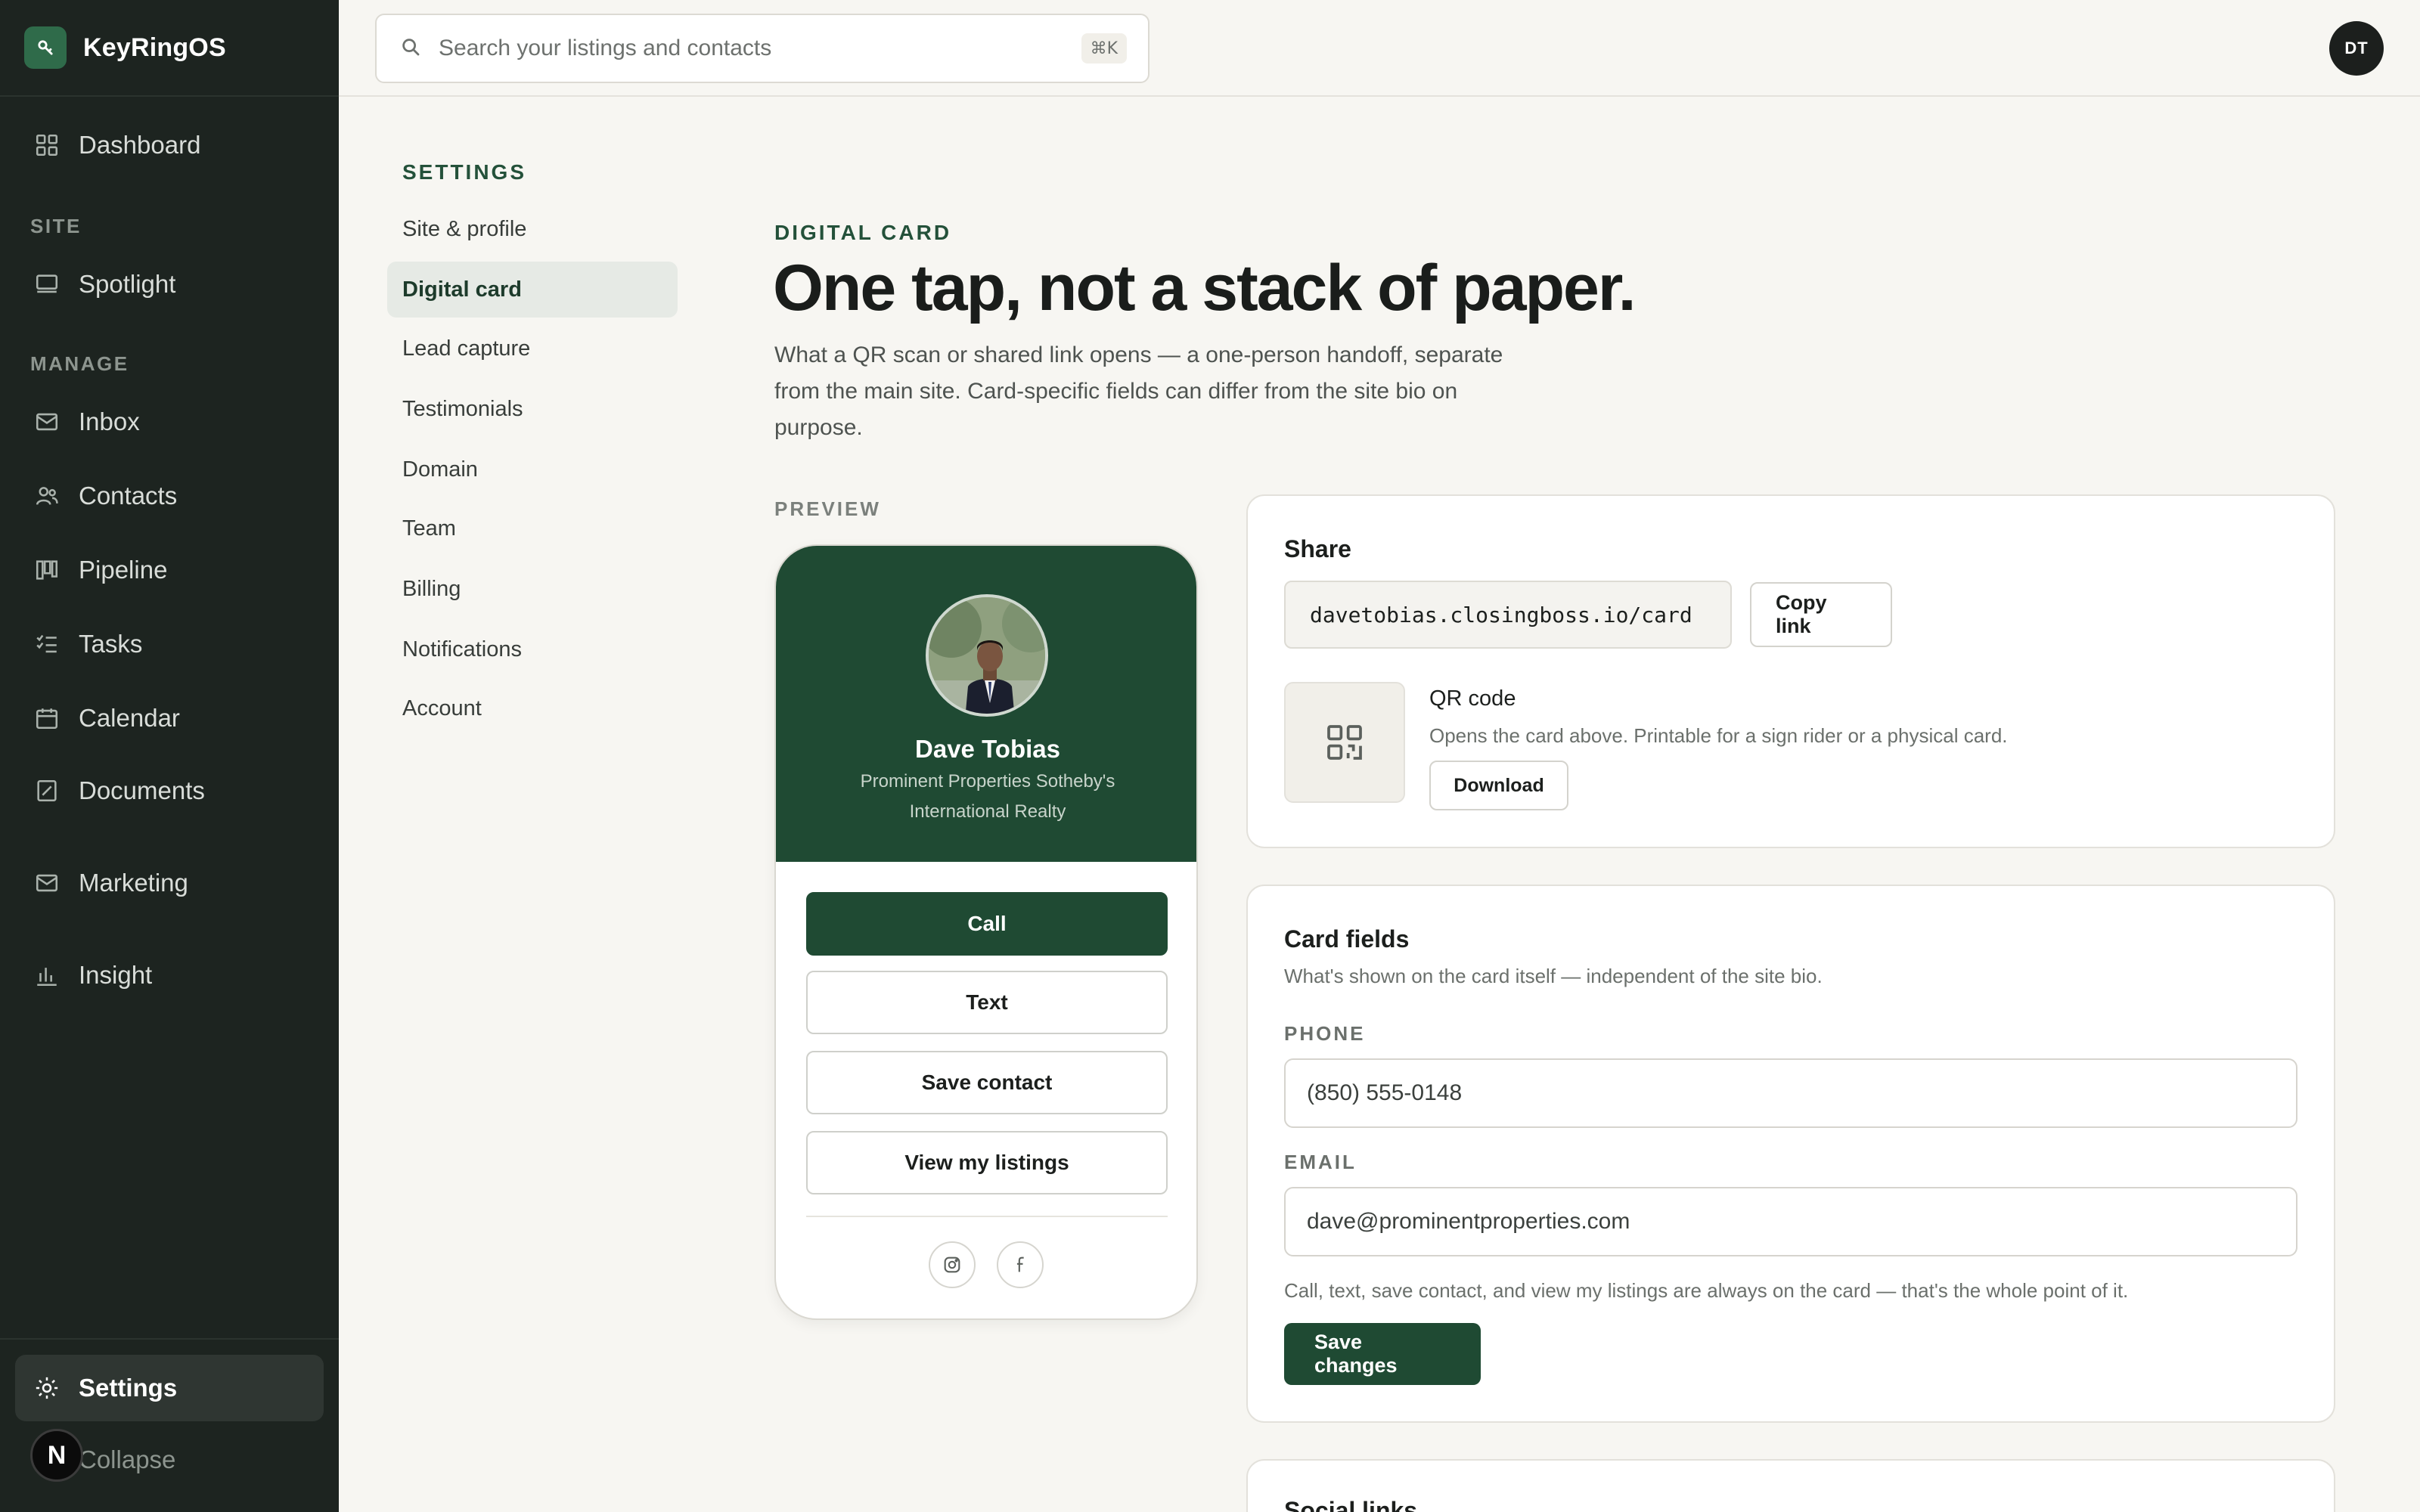 Image resolution: width=2420 pixels, height=1512 pixels. Describe the element at coordinates (532, 649) in the screenshot. I see `settings-nav-notifications: Notifications` at that location.